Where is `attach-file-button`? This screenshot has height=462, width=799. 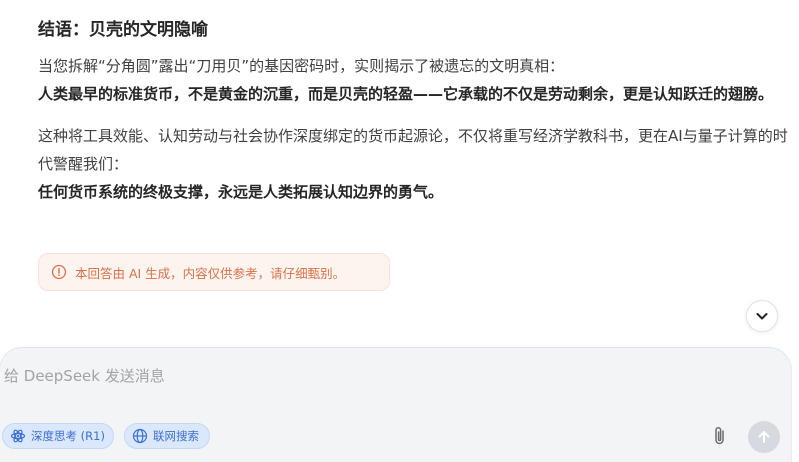 attach-file-button is located at coordinates (720, 436).